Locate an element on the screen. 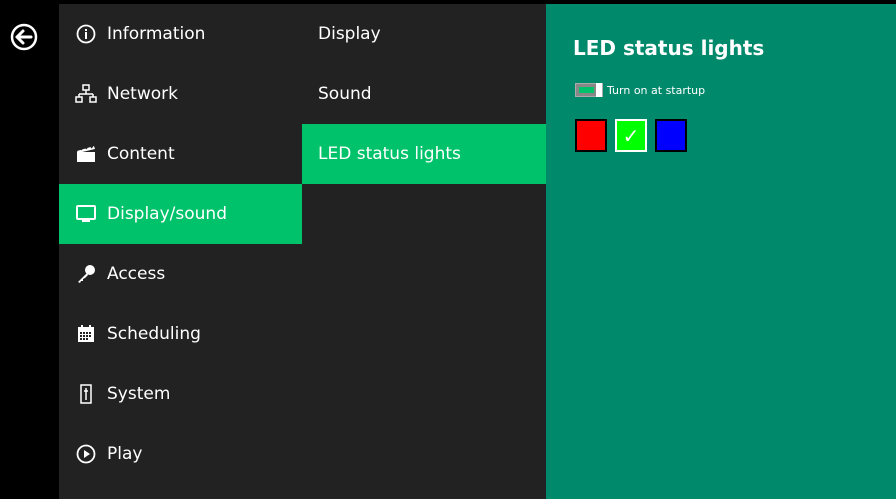 This screenshot has height=499, width=896. color-swatch-blue is located at coordinates (671, 135).